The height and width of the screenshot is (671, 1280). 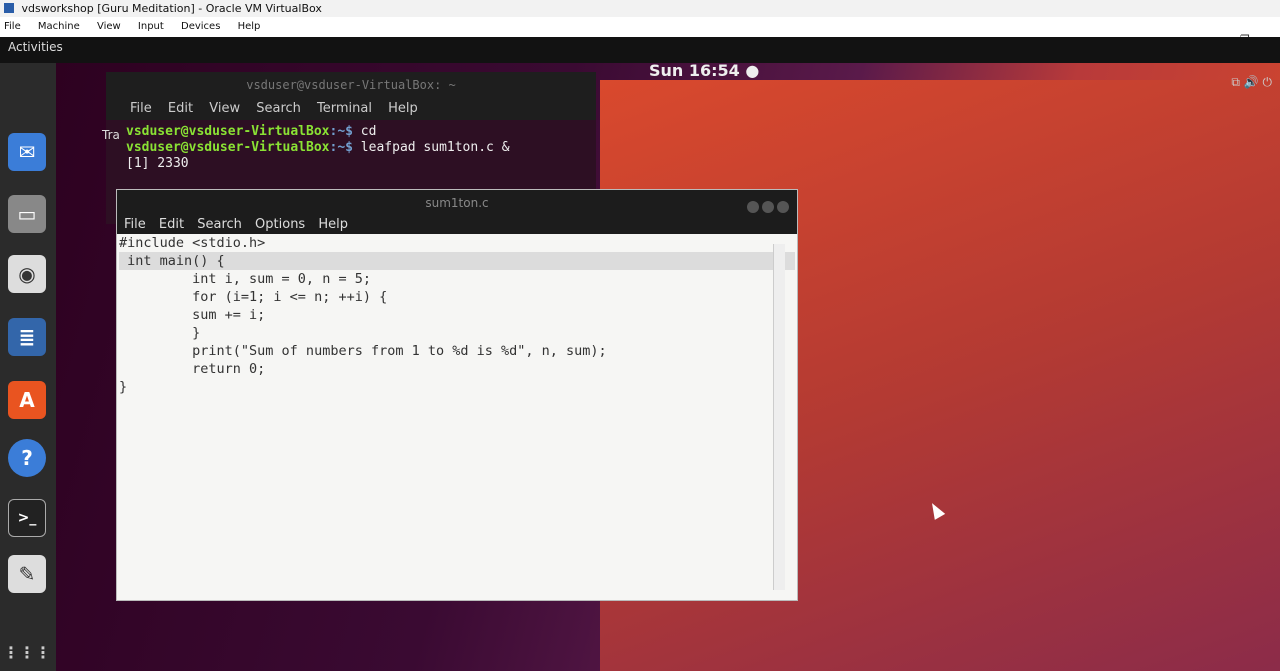 I want to click on show-apps-icon: ⋮⋮⋮, so click(x=27, y=652).